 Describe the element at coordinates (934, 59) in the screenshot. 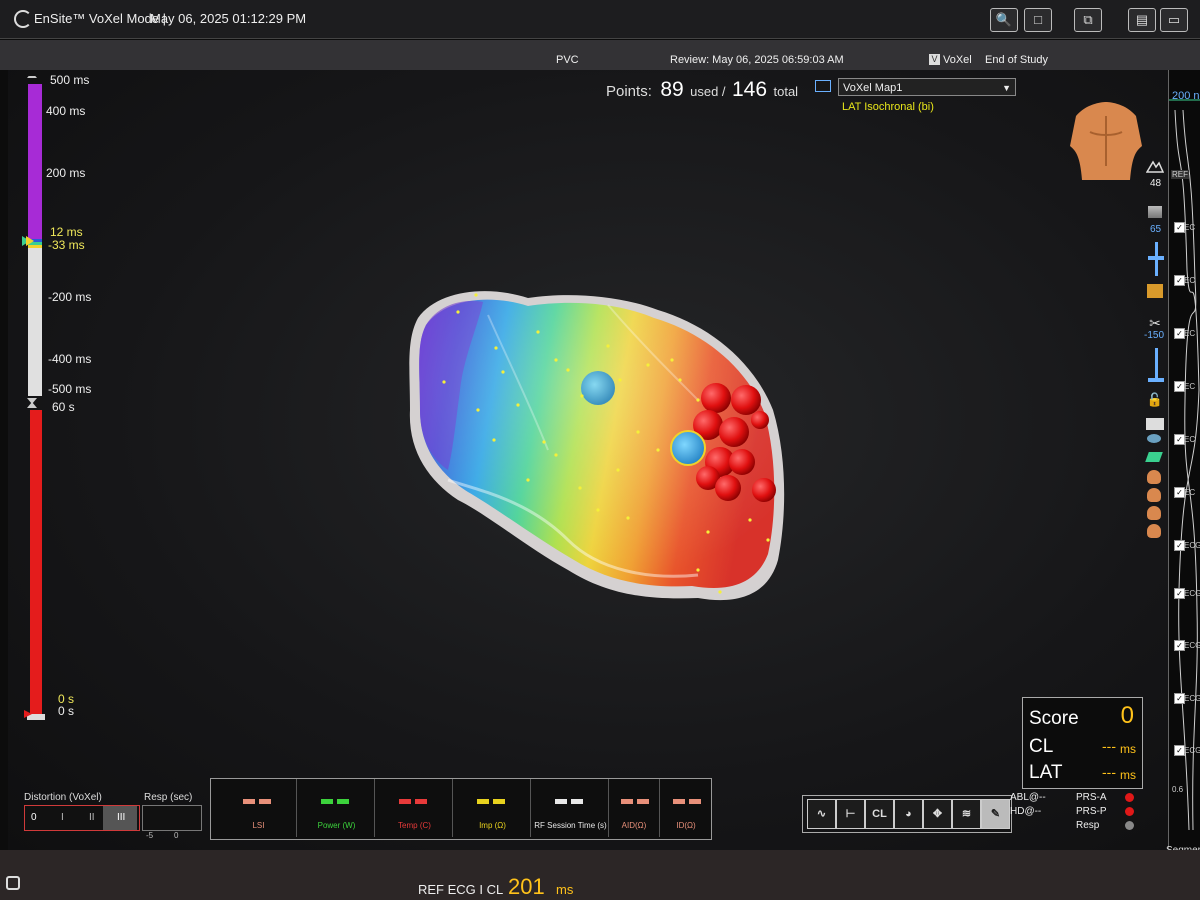

I see `voxel-icon: V` at that location.